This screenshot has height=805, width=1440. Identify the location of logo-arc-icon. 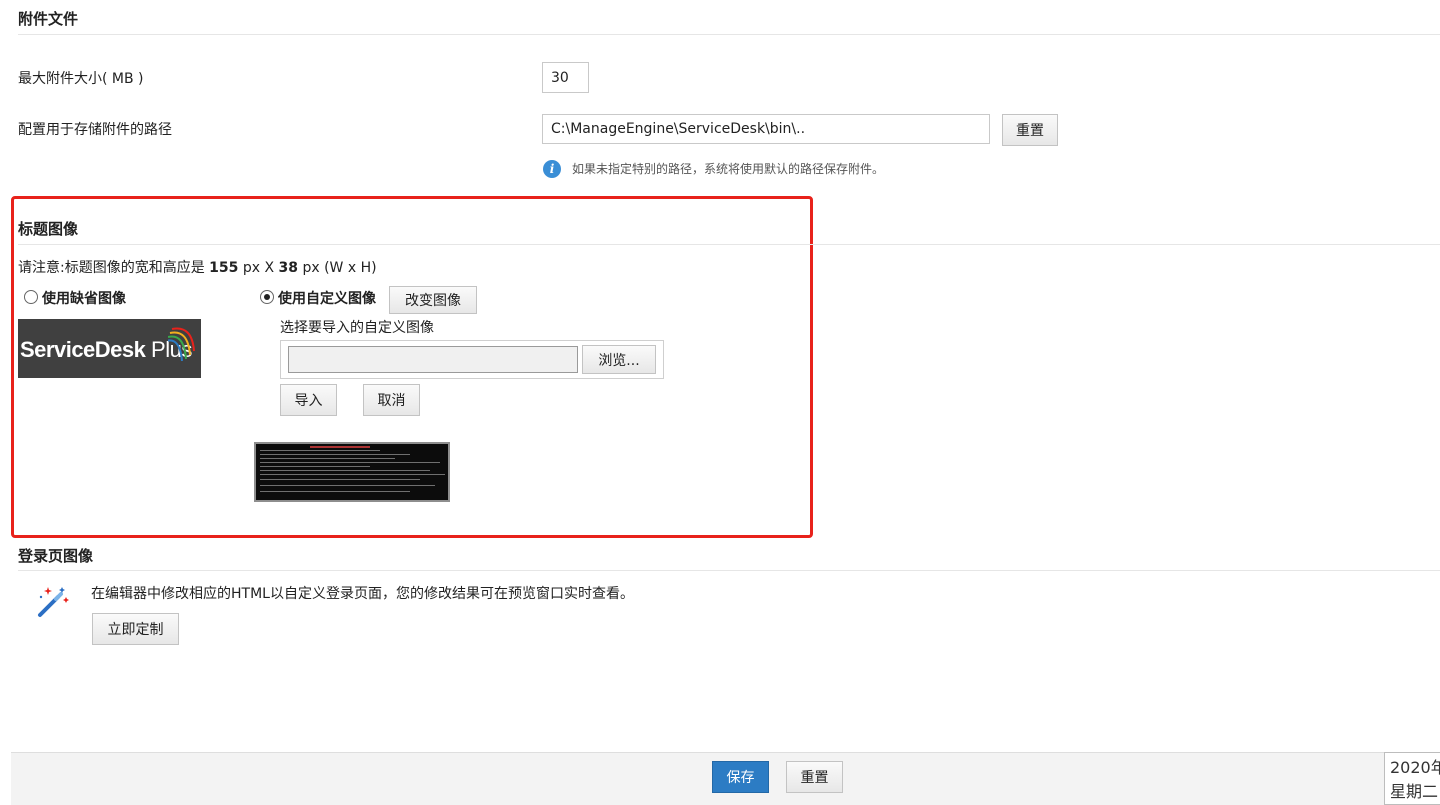
(181, 344).